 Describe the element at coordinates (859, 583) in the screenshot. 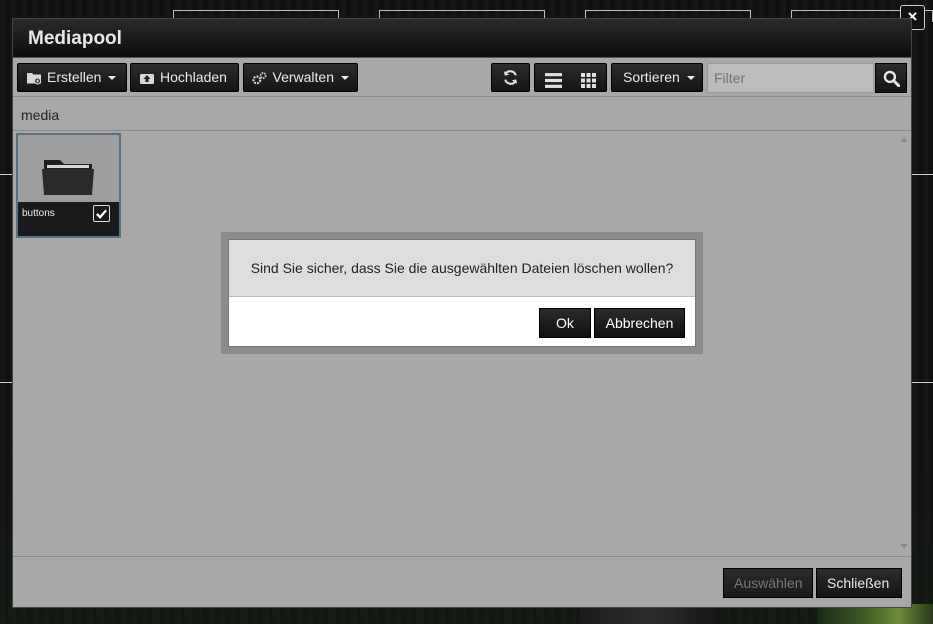

I see `close-button: Schließen` at that location.